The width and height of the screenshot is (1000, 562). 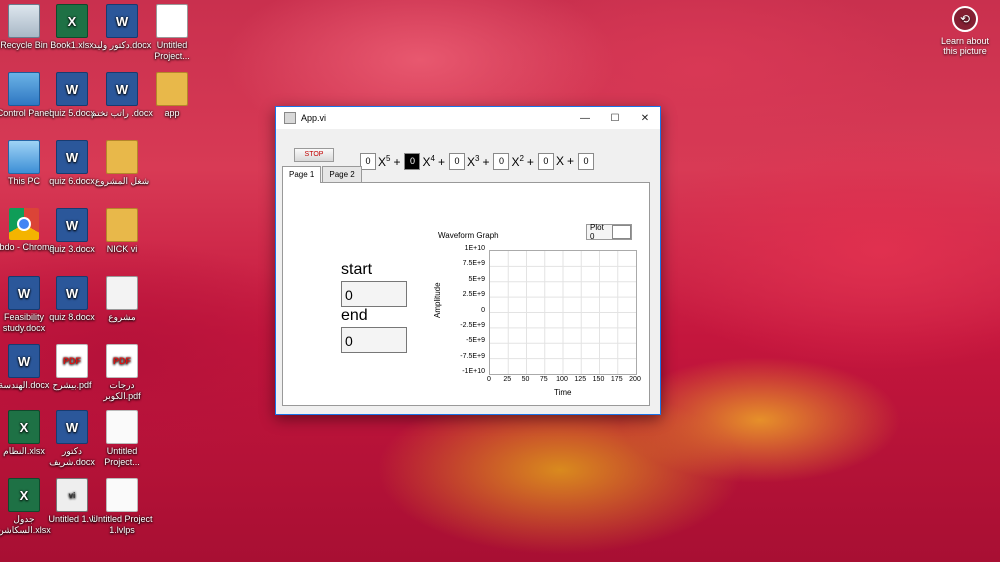 I want to click on x-tick-label: 125, so click(x=580, y=379).